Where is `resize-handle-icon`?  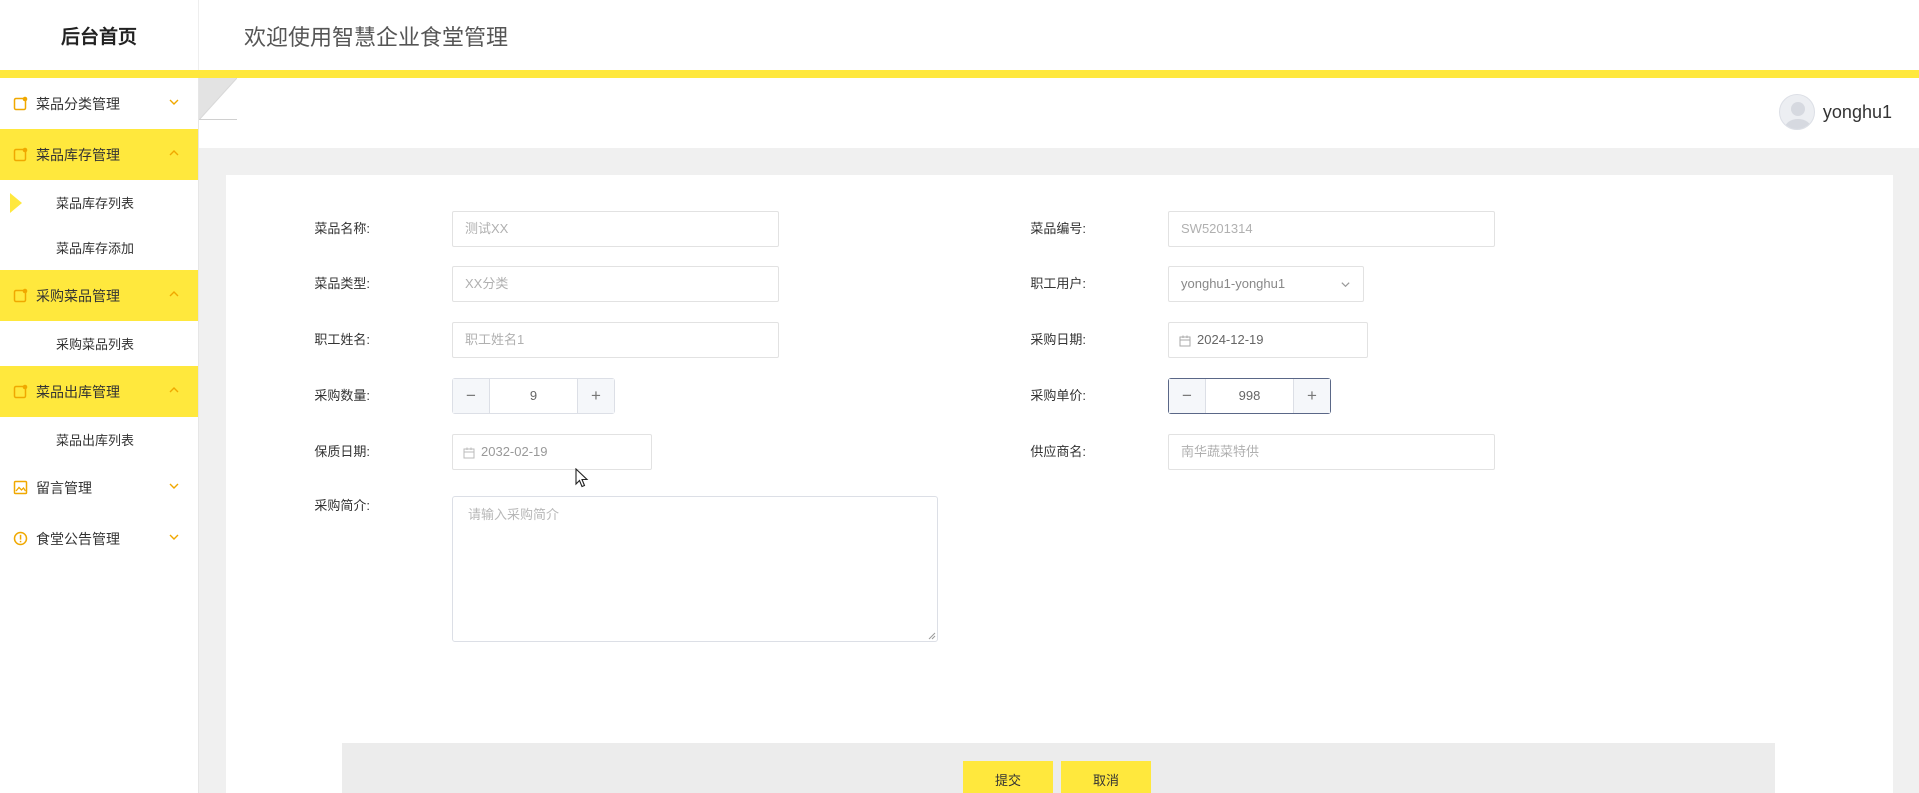 resize-handle-icon is located at coordinates (932, 636).